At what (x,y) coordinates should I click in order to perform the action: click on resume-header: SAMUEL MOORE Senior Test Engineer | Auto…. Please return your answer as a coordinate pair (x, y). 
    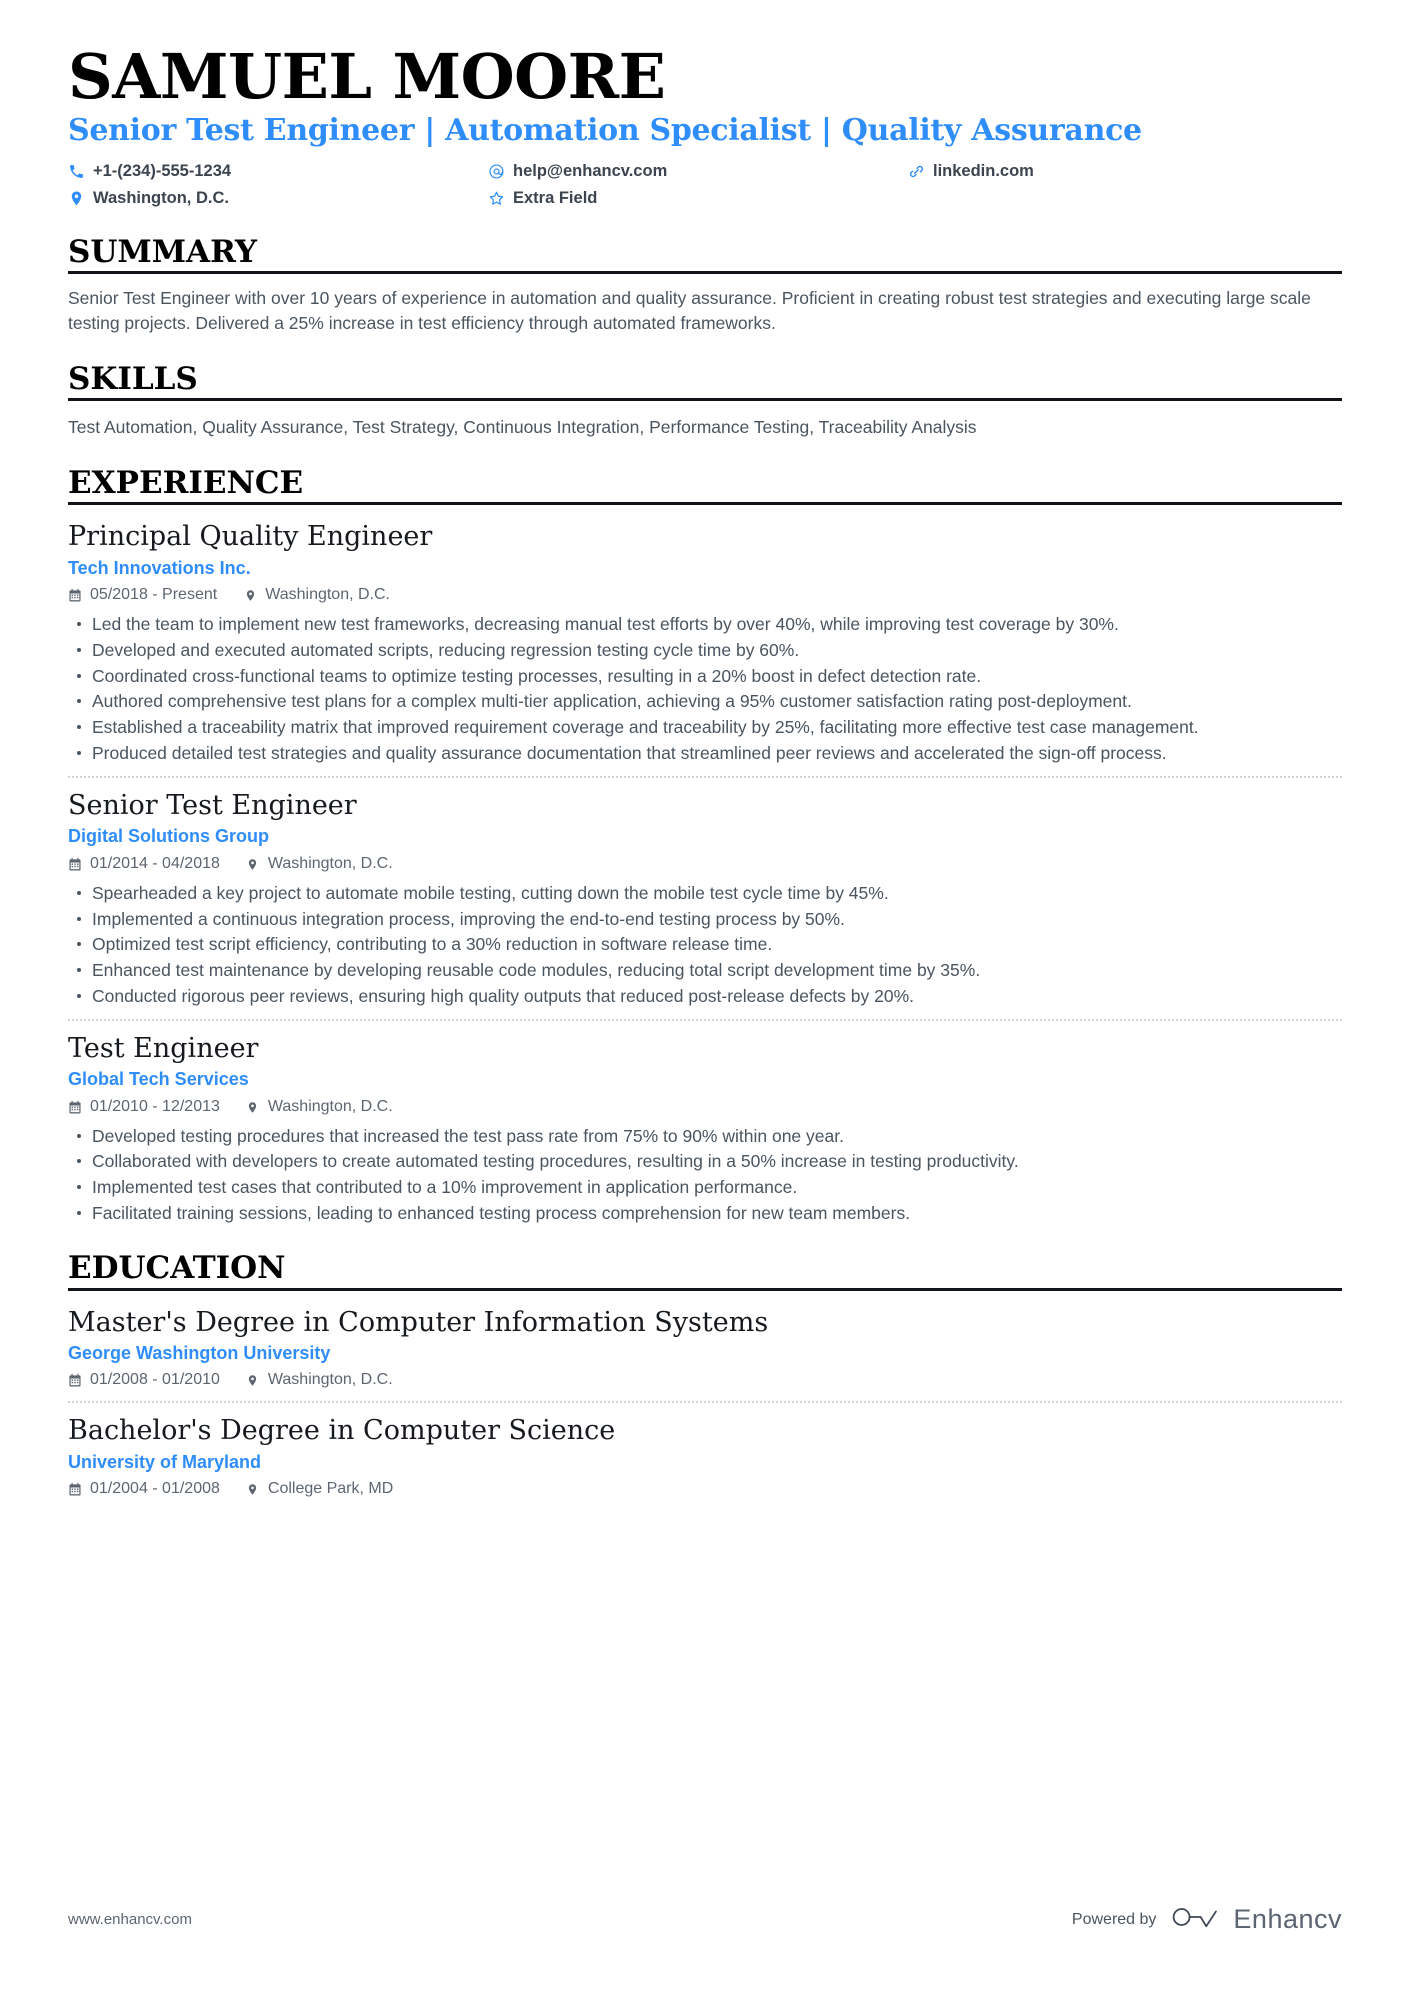
    Looking at the image, I should click on (705, 128).